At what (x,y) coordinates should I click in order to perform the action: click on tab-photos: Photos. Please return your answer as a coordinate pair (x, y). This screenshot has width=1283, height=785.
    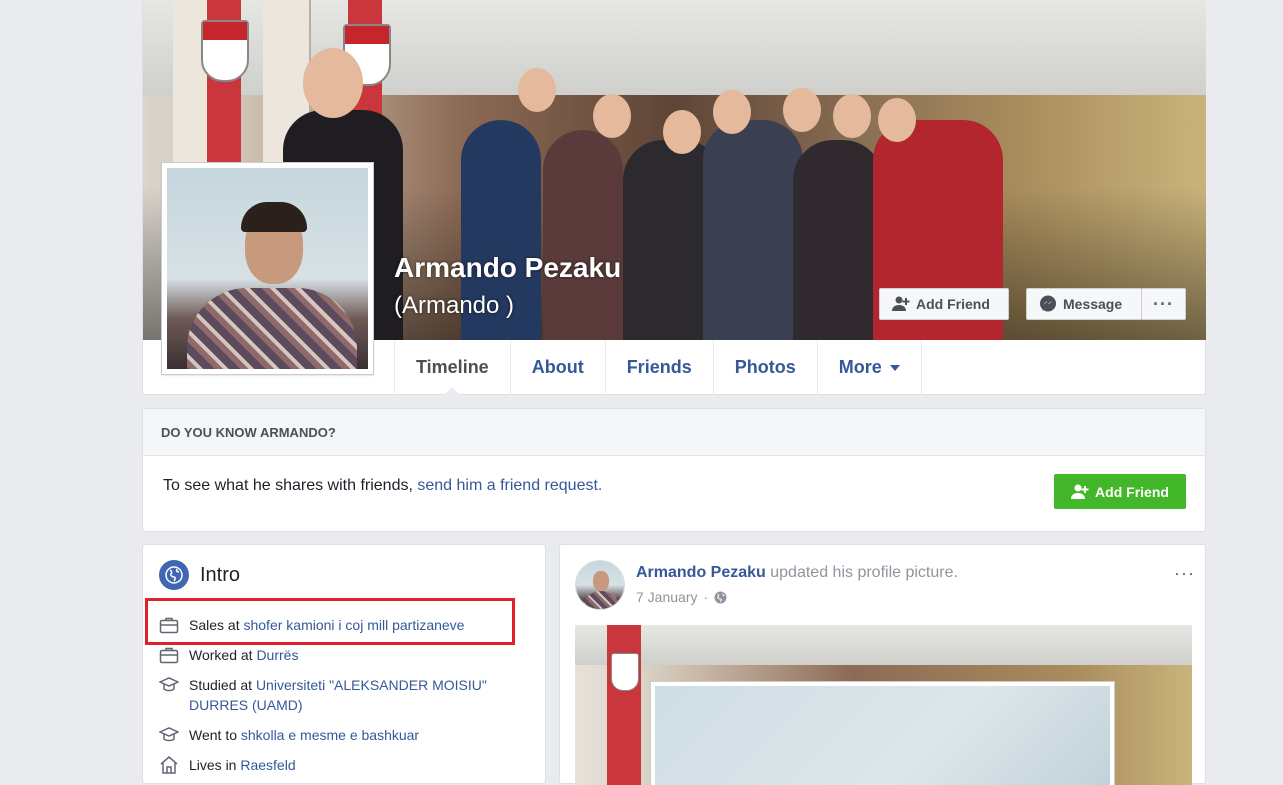
    Looking at the image, I should click on (766, 367).